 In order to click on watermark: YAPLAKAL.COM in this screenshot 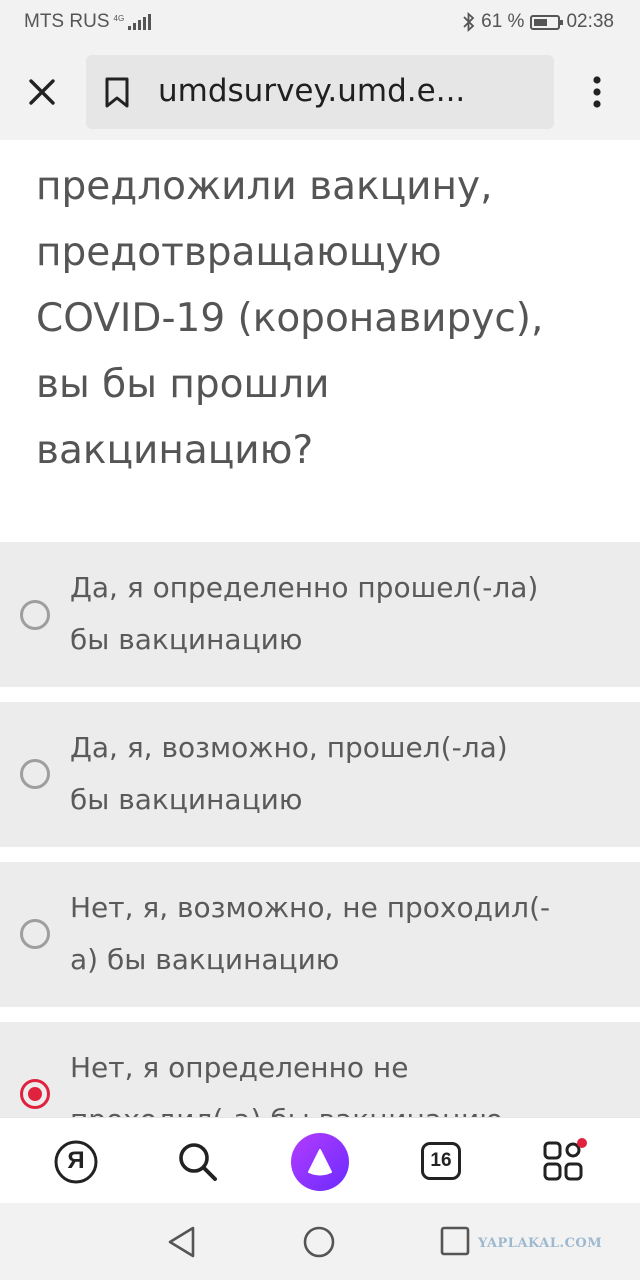, I will do `click(540, 1243)`.